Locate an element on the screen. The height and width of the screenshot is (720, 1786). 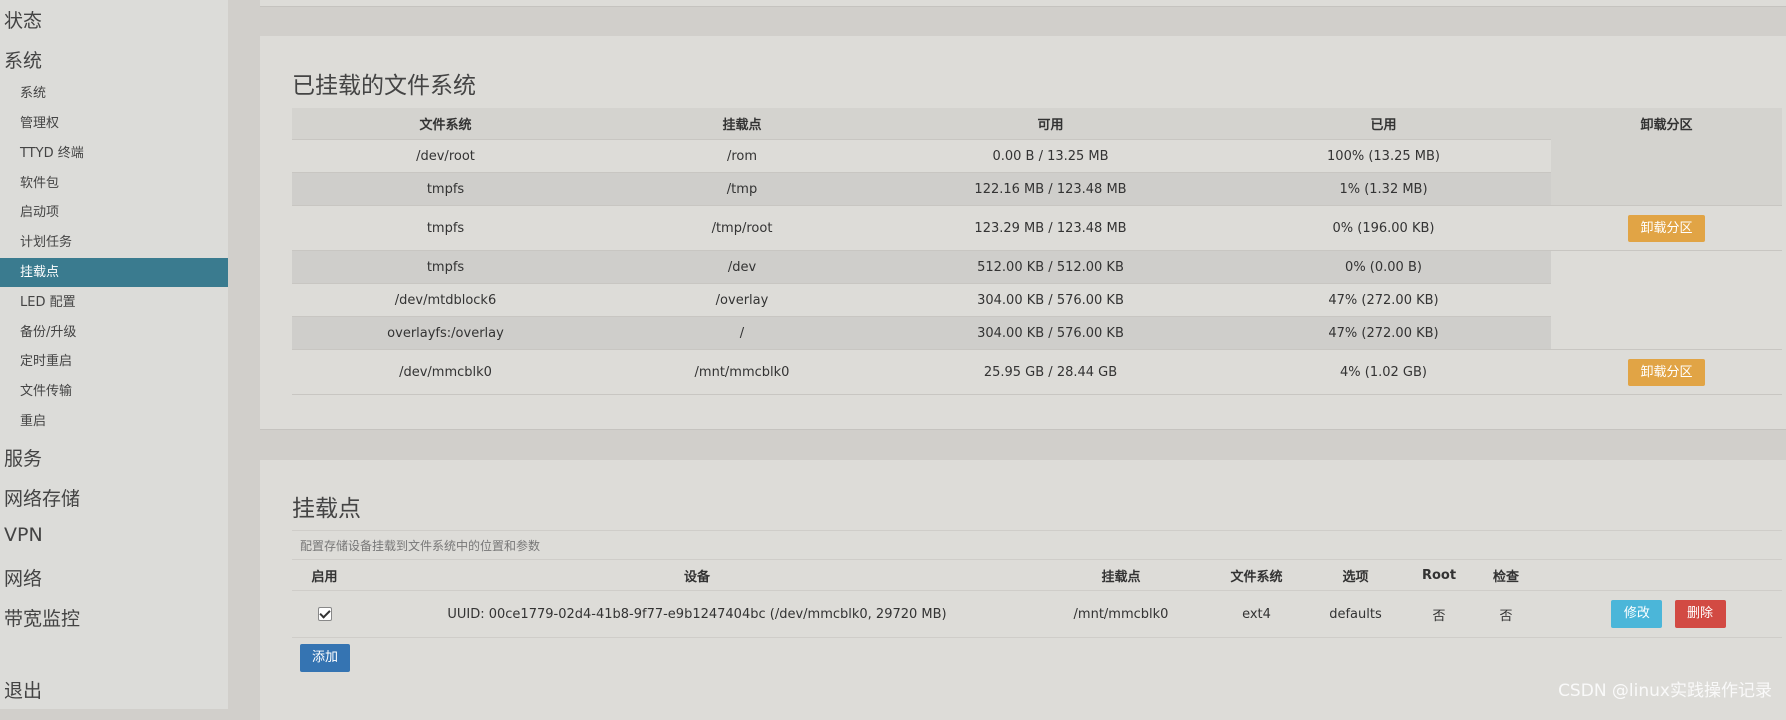
col-mountpoint: 挂载点 is located at coordinates (1121, 575).